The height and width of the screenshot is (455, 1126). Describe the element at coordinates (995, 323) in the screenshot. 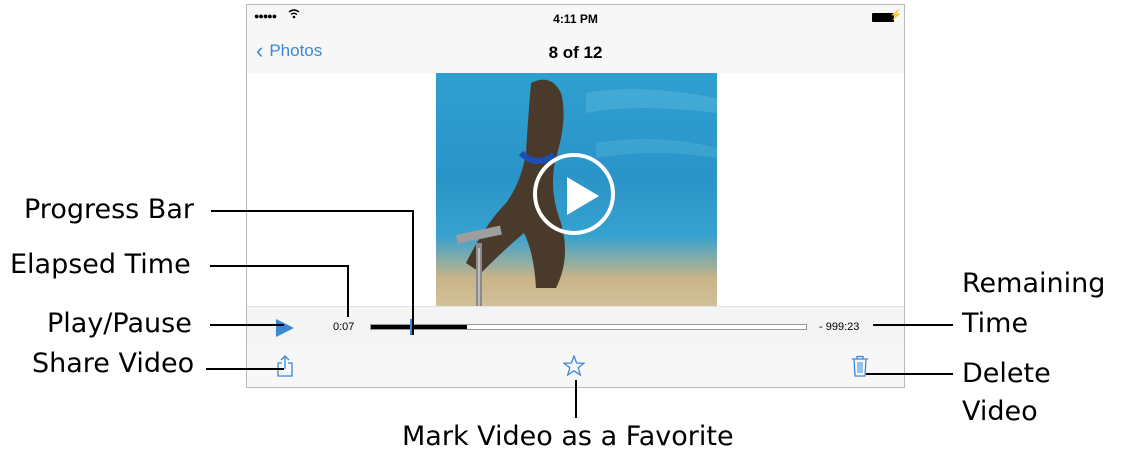

I see `callout-remaining-time-line2: Time` at that location.